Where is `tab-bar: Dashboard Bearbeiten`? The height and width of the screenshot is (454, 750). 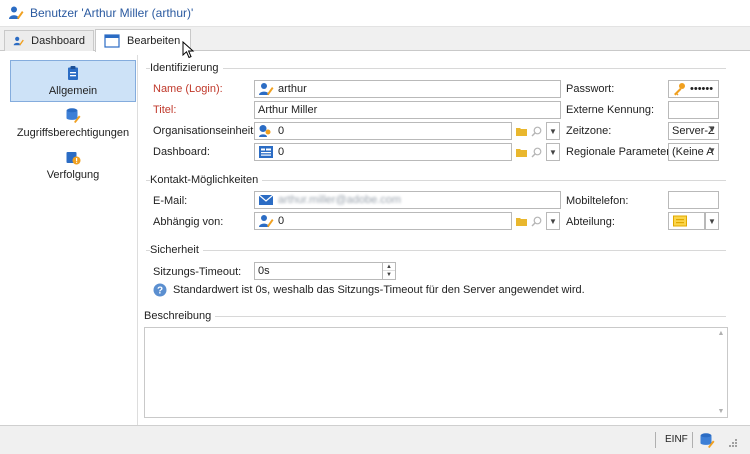 tab-bar: Dashboard Bearbeiten is located at coordinates (375, 43).